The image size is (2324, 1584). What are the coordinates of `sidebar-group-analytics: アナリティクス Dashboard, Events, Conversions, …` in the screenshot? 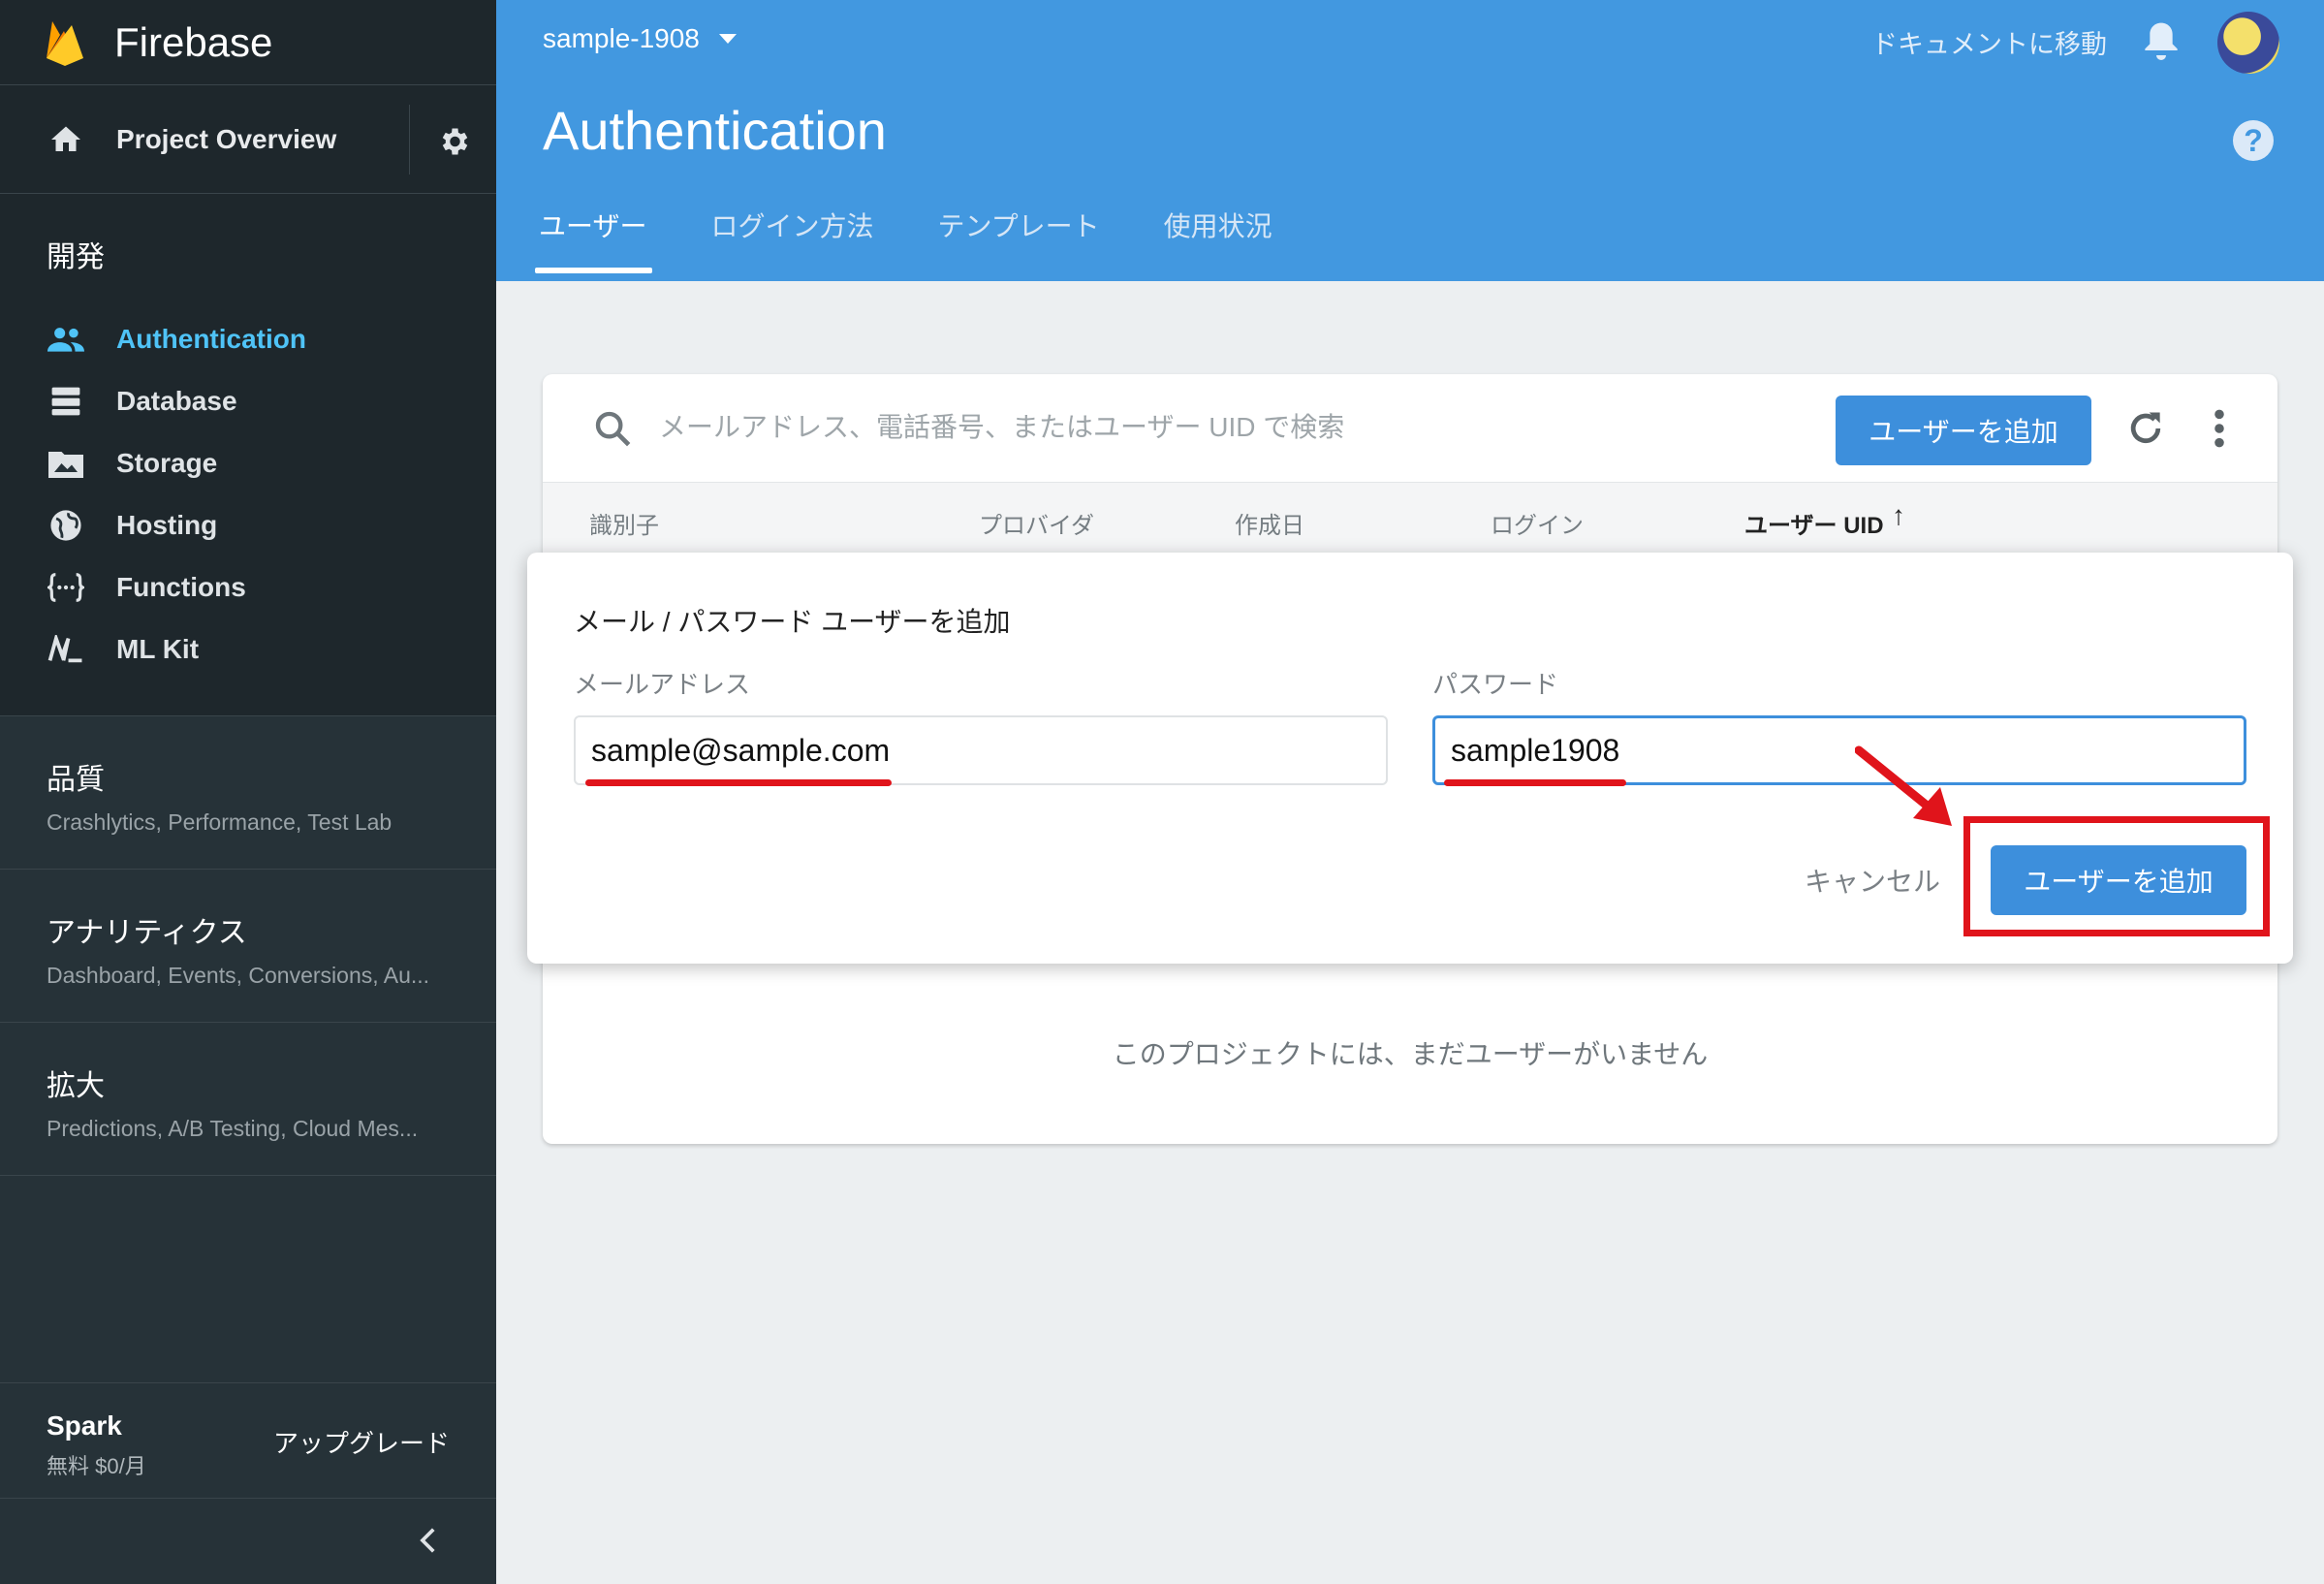 It's located at (248, 947).